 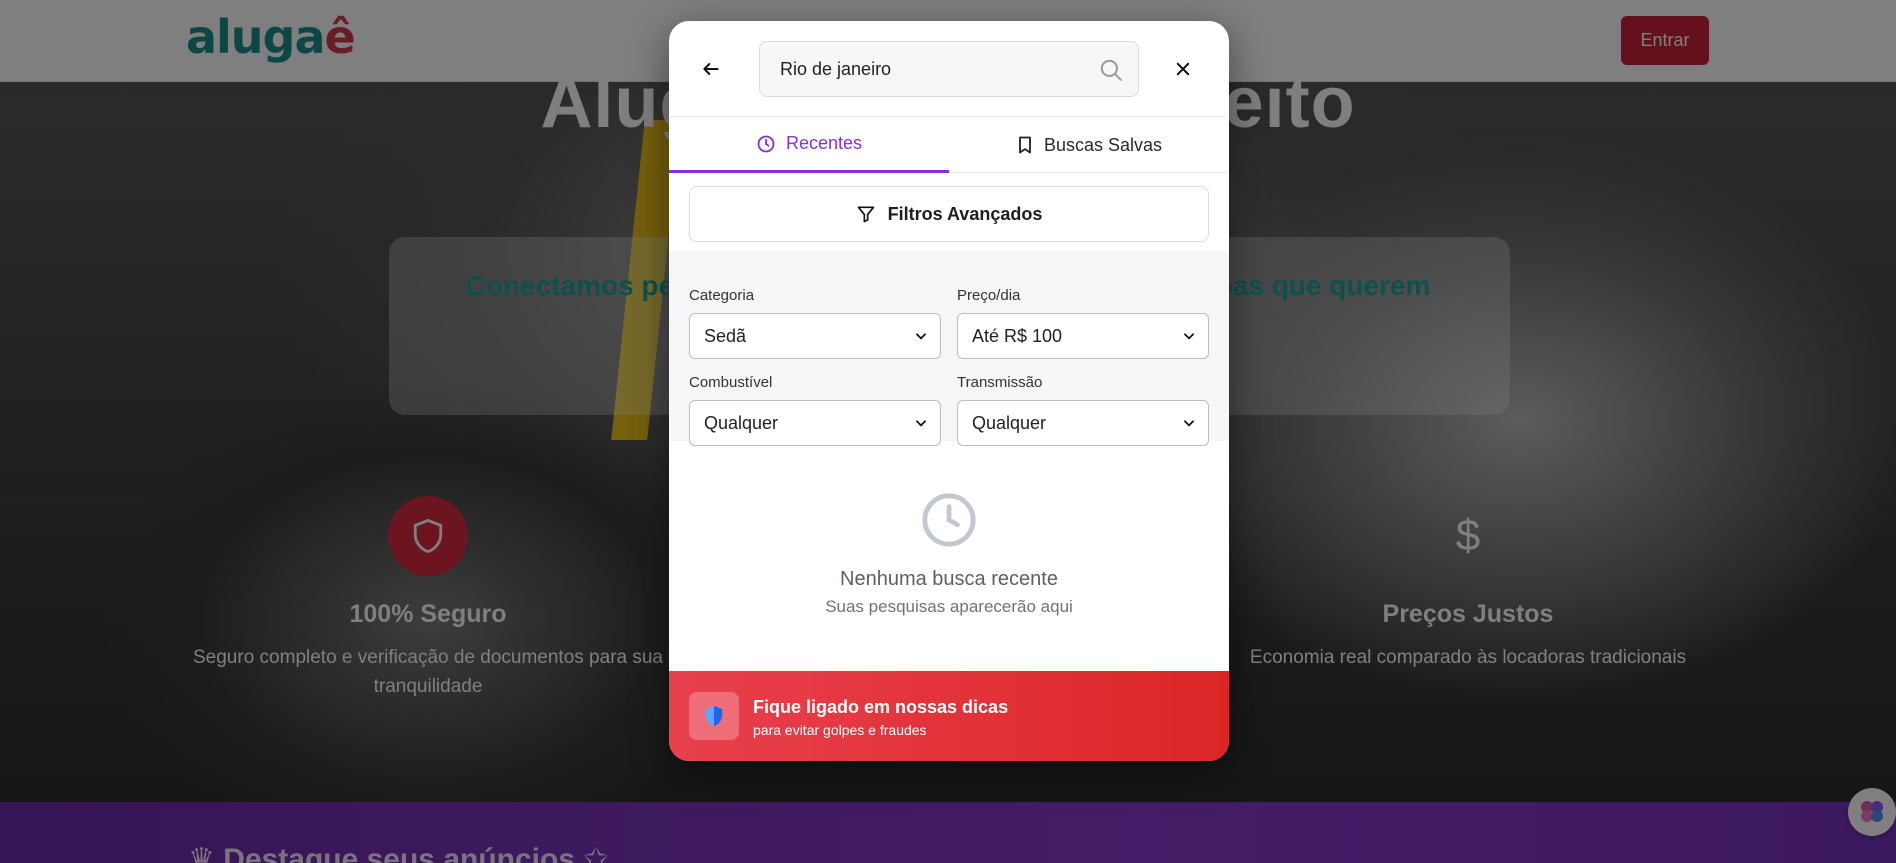 I want to click on combustivel-value: Qualquer, so click(x=741, y=422).